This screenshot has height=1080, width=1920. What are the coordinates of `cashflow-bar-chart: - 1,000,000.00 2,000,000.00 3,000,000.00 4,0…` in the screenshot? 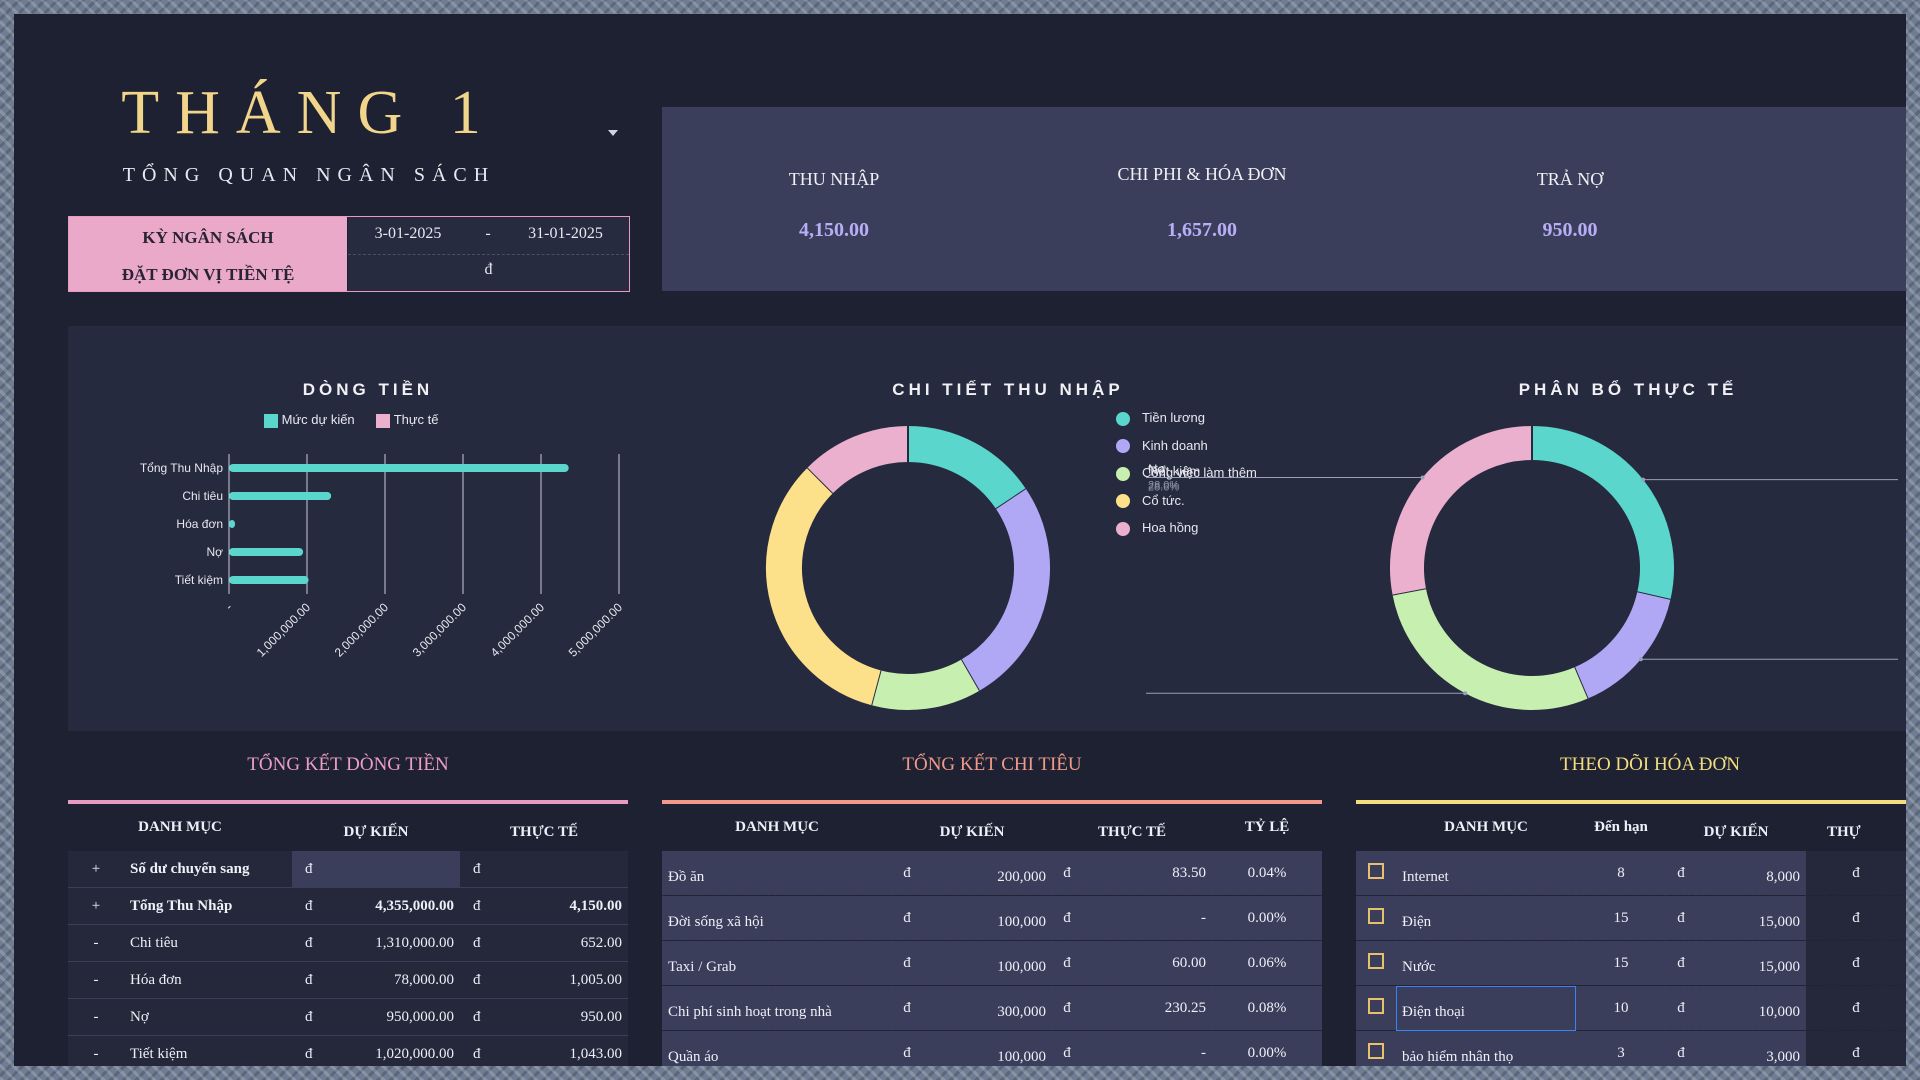 It's located at (382, 557).